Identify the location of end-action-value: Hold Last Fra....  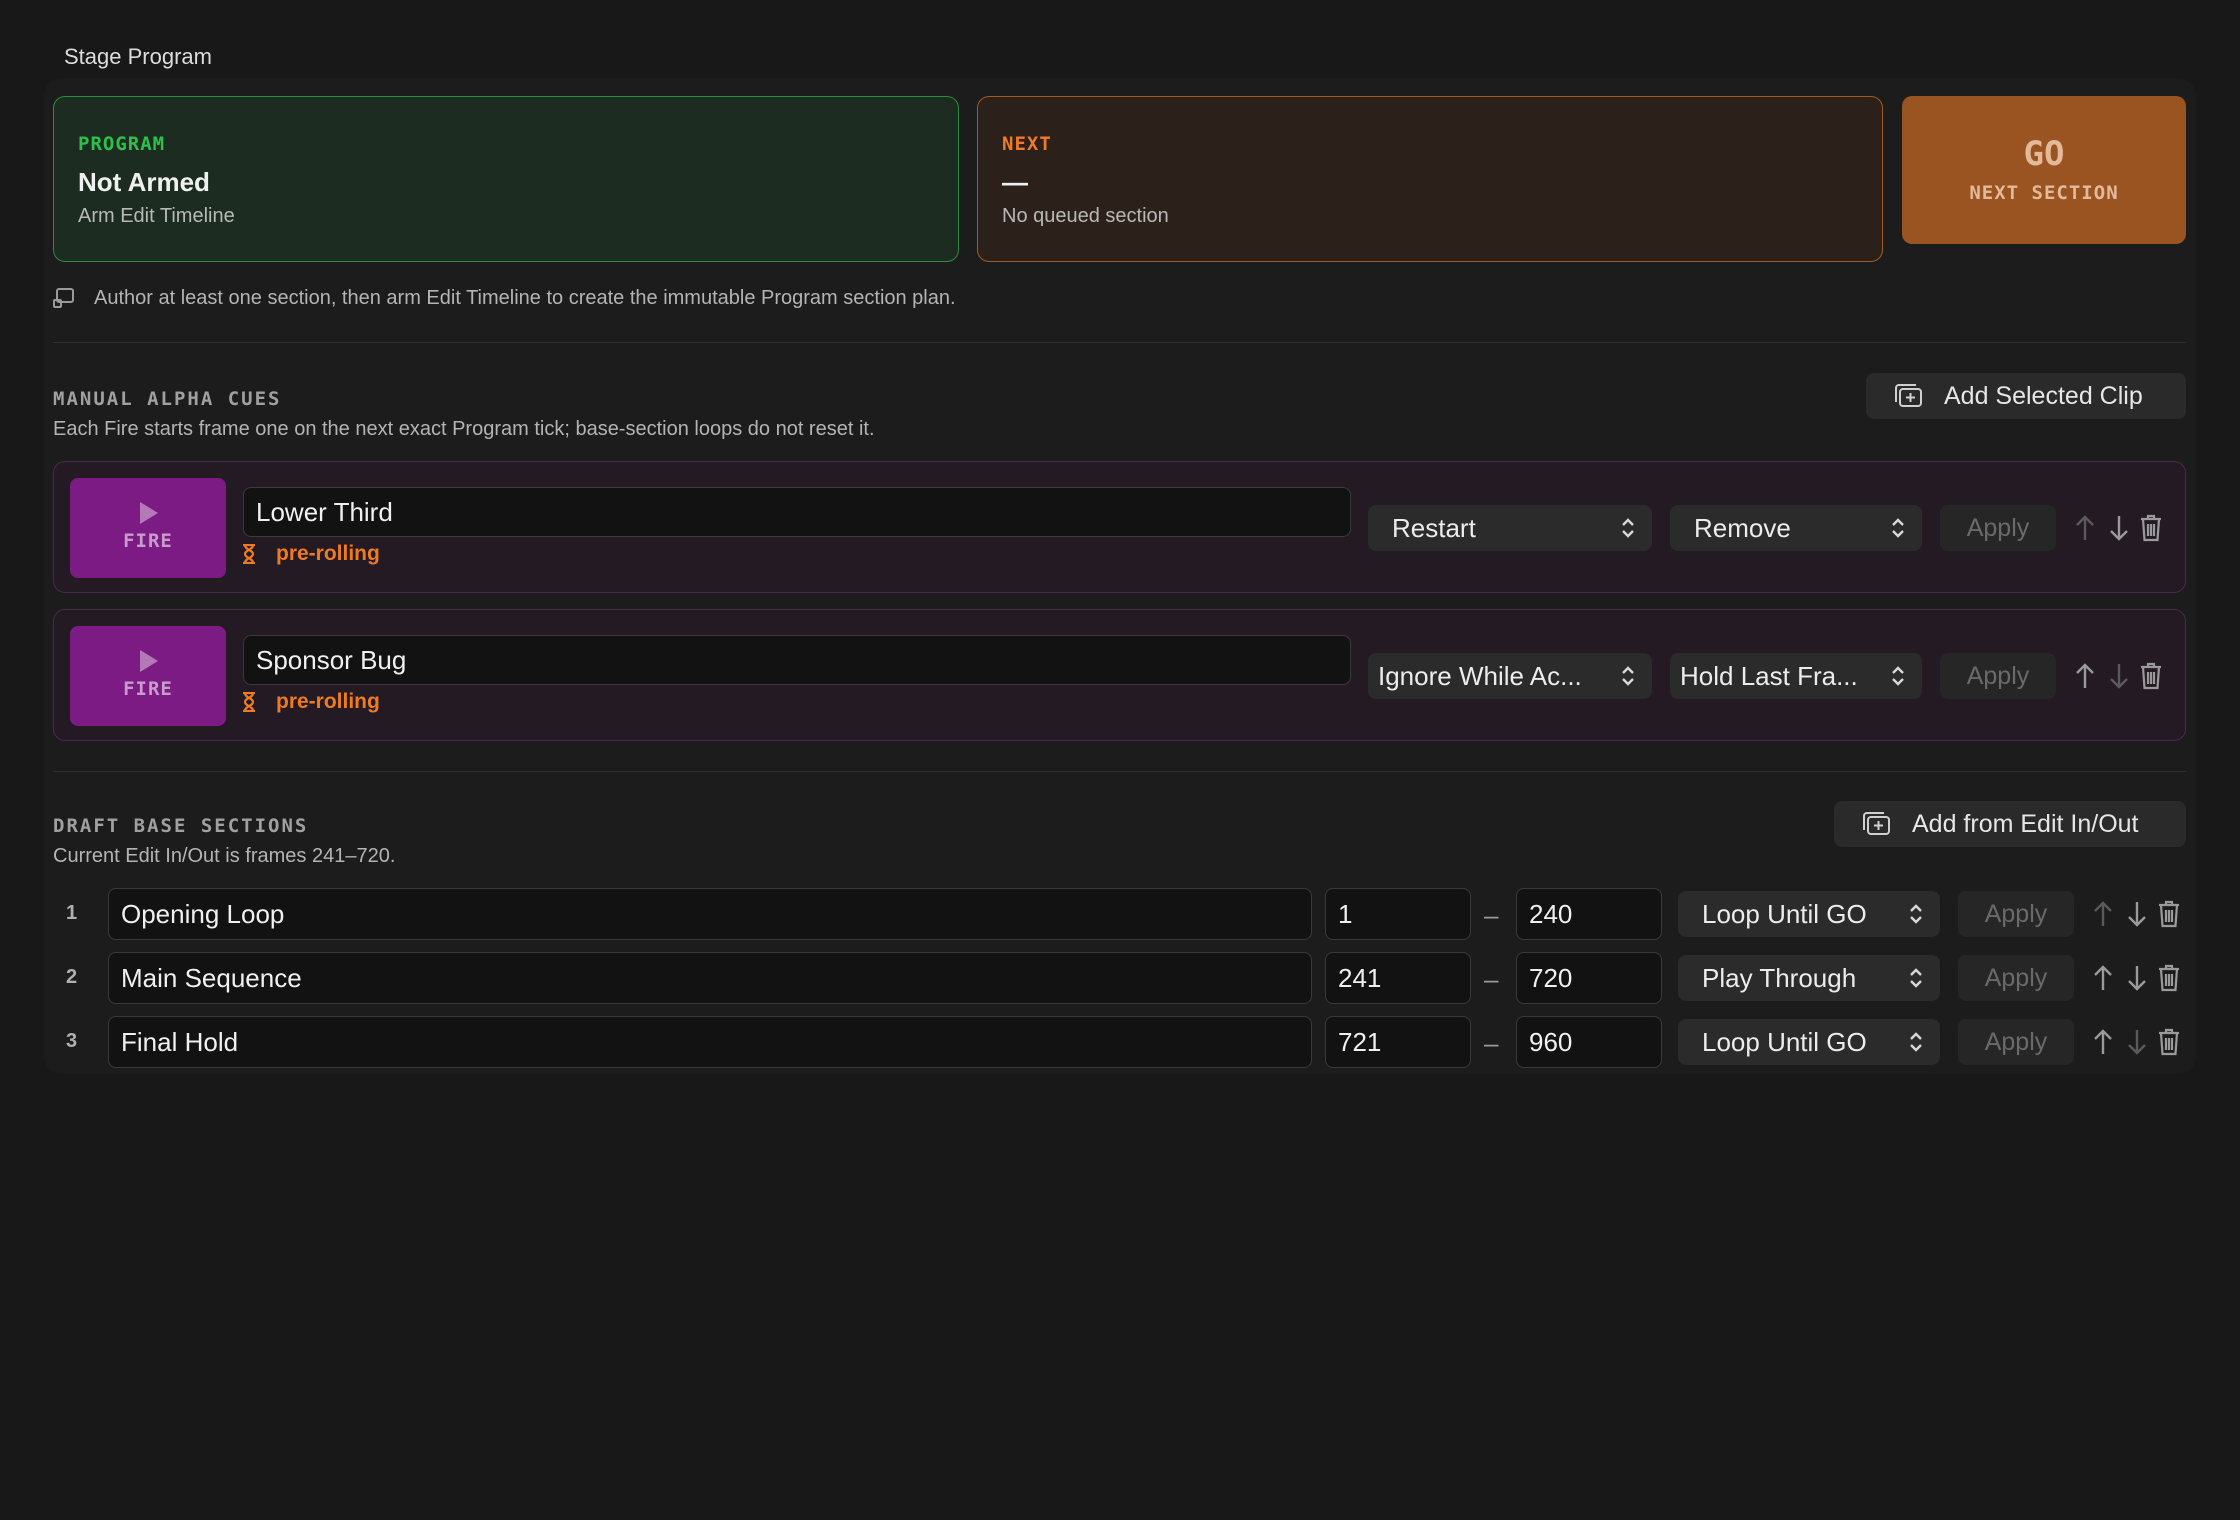
(1769, 675).